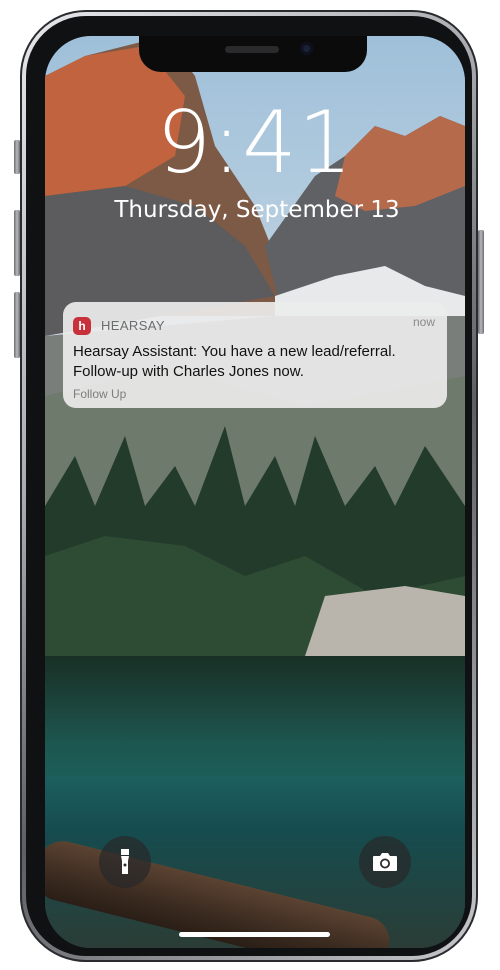  I want to click on notch, so click(253, 54).